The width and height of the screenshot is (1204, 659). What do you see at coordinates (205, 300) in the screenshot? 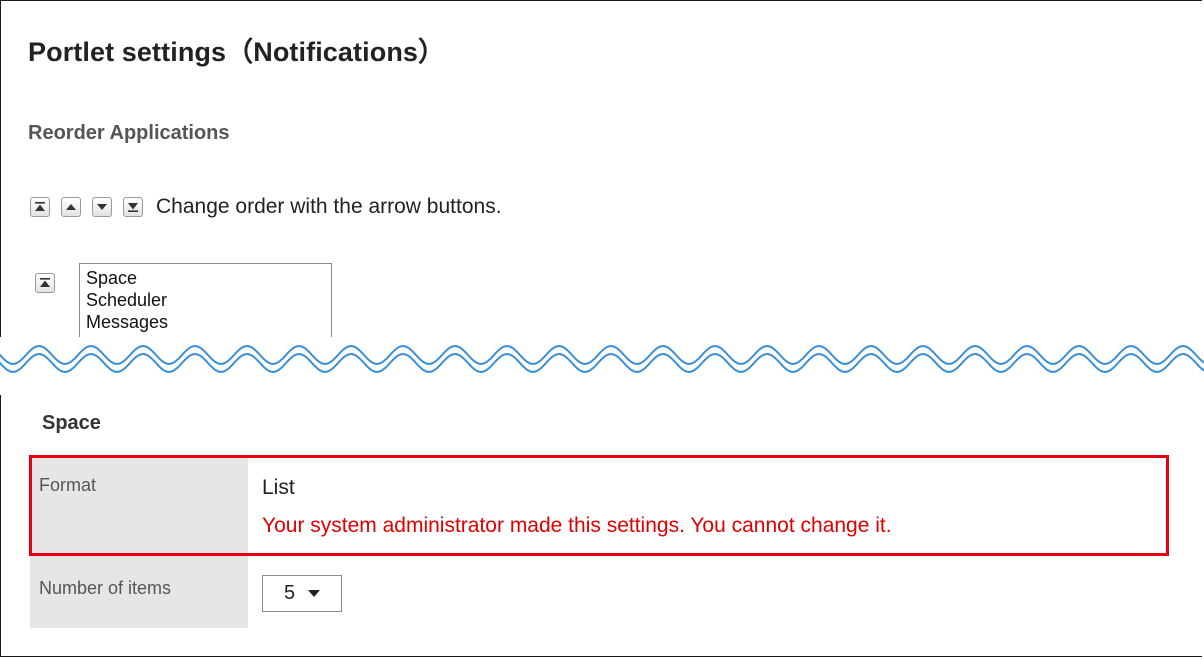
I see `list-item: Scheduler` at bounding box center [205, 300].